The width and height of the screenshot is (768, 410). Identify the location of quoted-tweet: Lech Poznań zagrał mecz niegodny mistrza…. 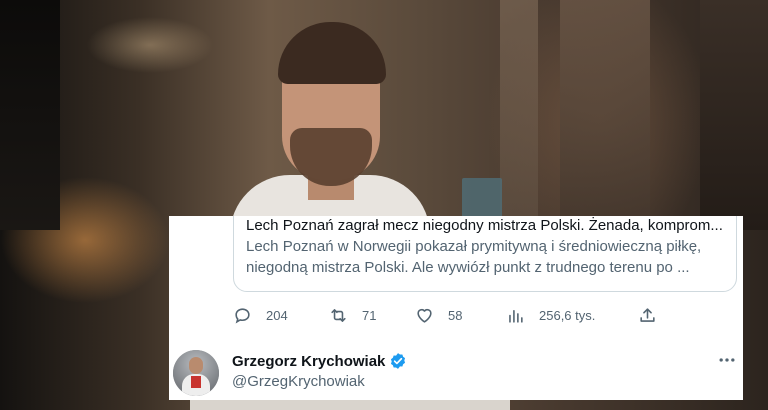
(485, 254).